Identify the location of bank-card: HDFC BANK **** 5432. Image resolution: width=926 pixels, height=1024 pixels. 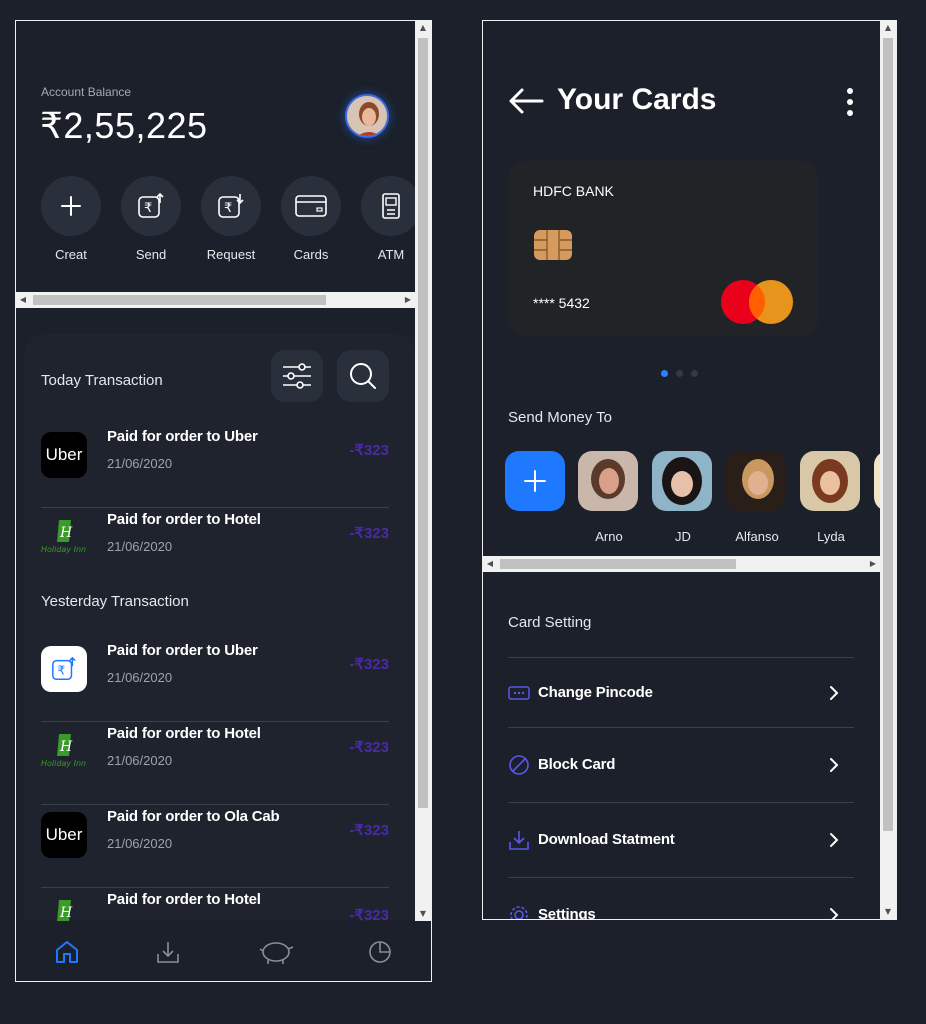
(663, 249).